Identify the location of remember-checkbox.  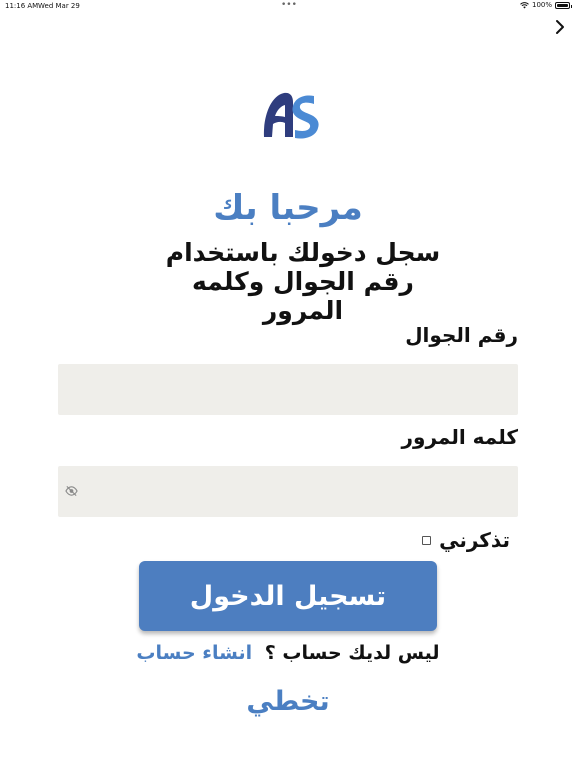
(427, 540).